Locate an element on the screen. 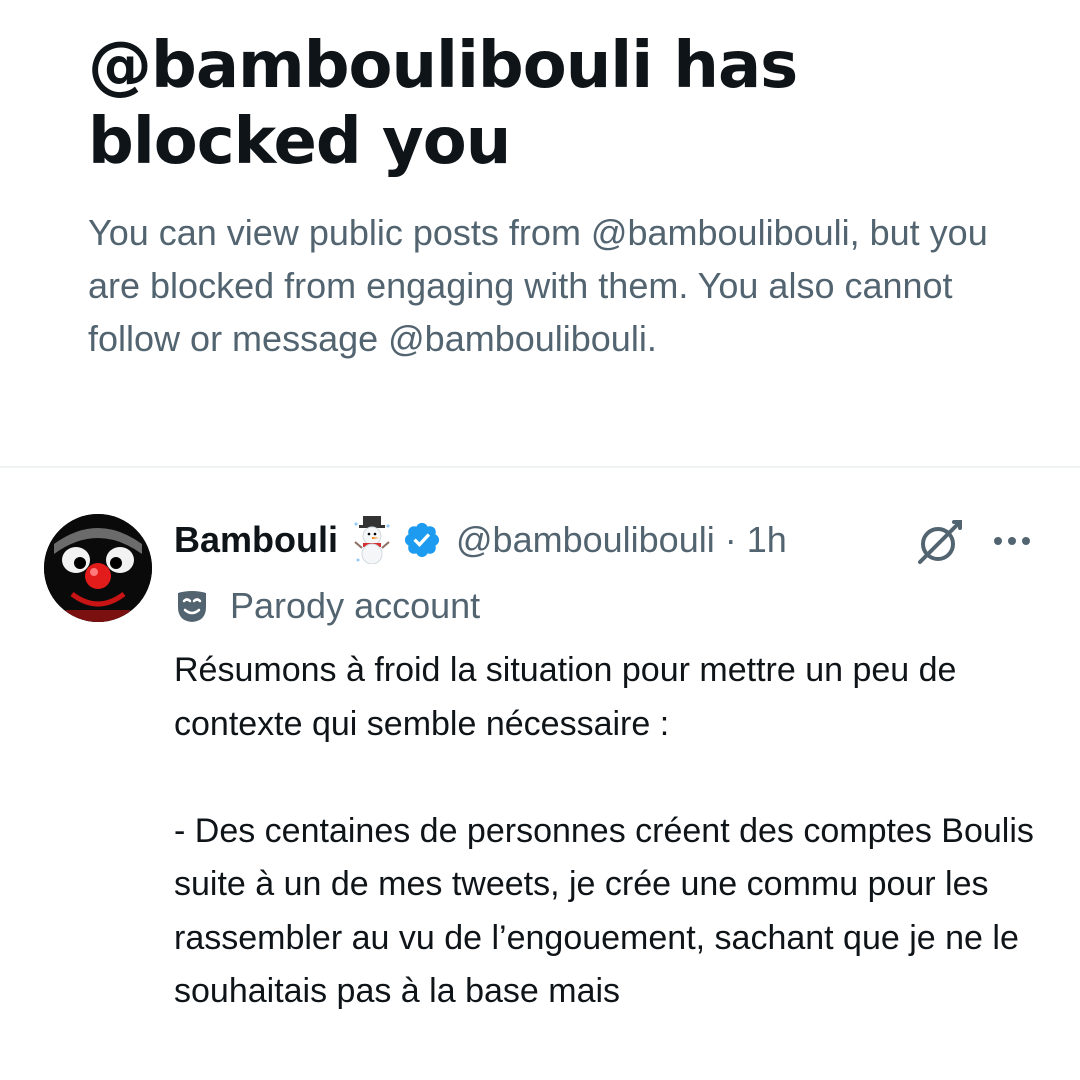 The width and height of the screenshot is (1080, 1080). avatar-image is located at coordinates (98, 568).